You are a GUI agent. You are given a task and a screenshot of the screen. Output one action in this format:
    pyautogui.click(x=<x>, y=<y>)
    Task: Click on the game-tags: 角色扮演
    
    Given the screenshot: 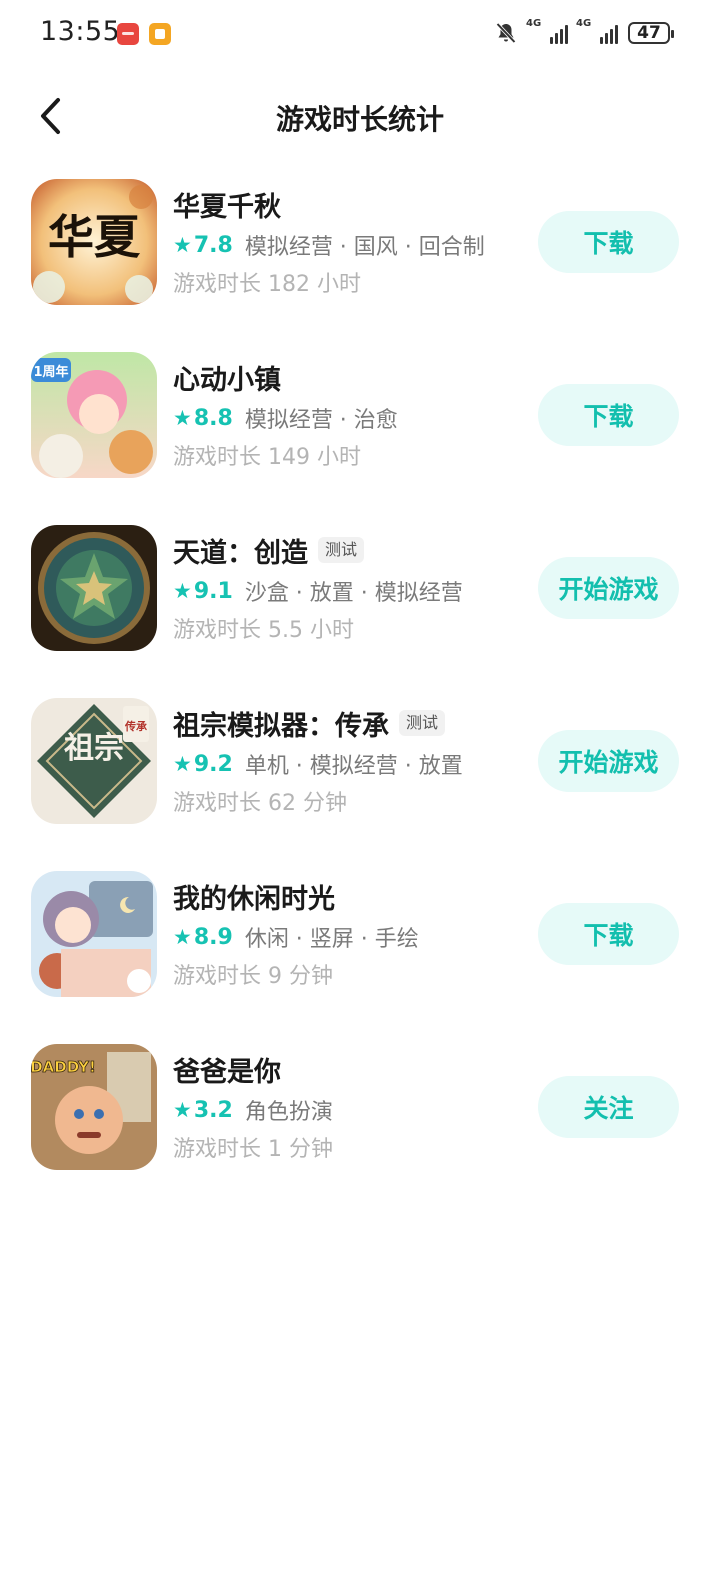 What is the action you would take?
    pyautogui.click(x=288, y=1112)
    